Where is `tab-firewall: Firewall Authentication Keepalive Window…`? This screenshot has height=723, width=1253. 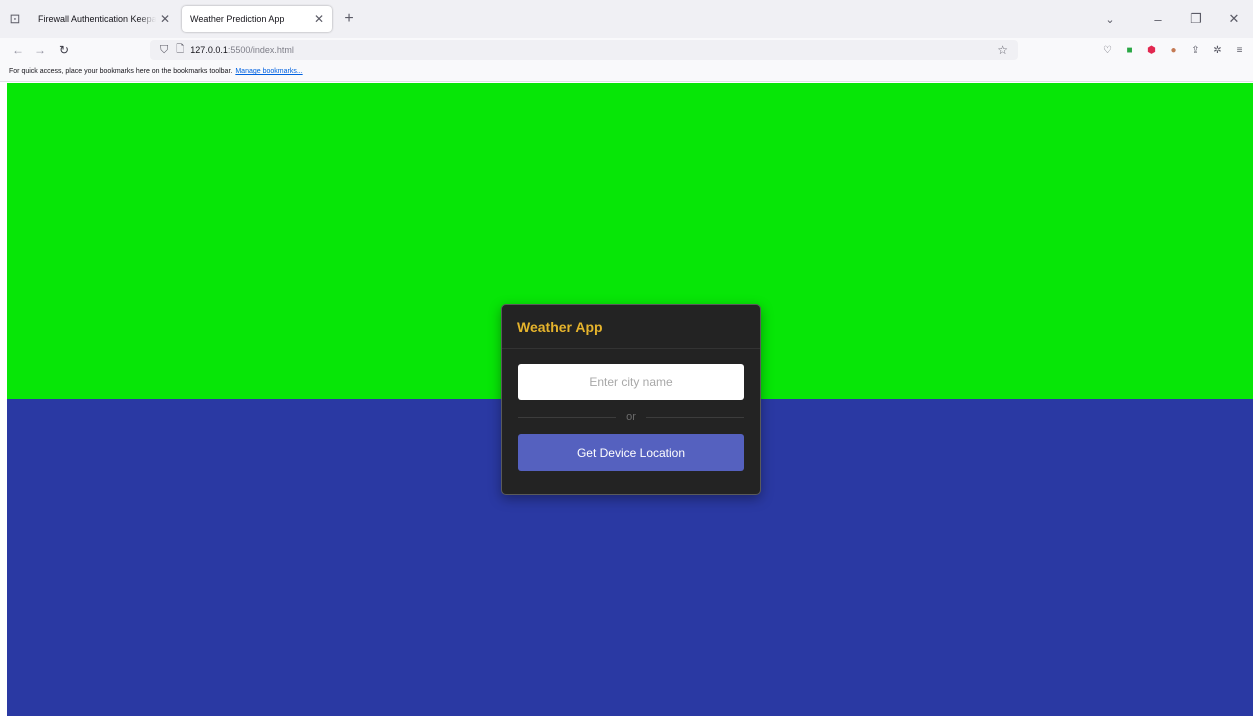 tab-firewall: Firewall Authentication Keepalive Window… is located at coordinates (104, 19).